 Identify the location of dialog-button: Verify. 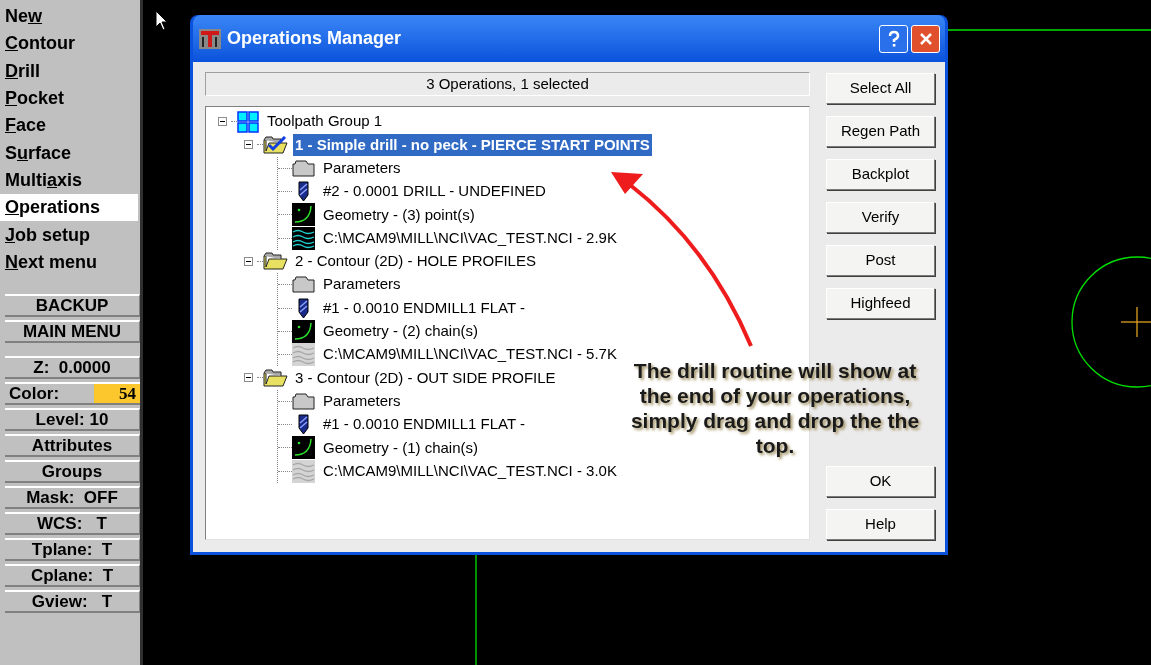
(880, 217).